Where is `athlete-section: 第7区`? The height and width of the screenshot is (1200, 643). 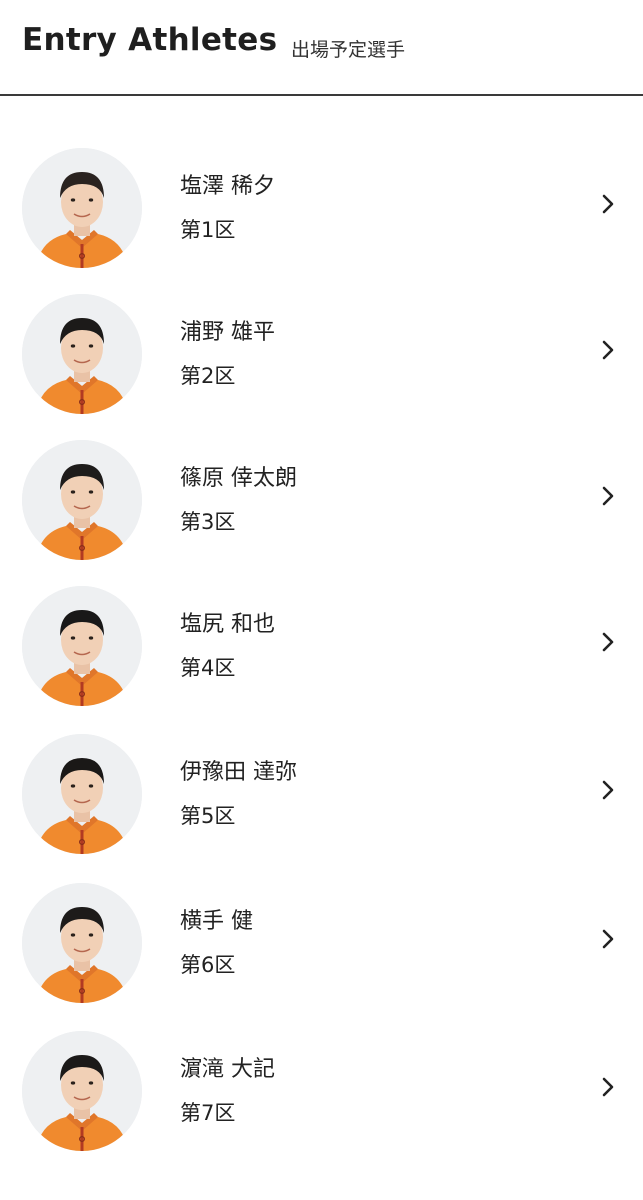 athlete-section: 第7区 is located at coordinates (208, 1113).